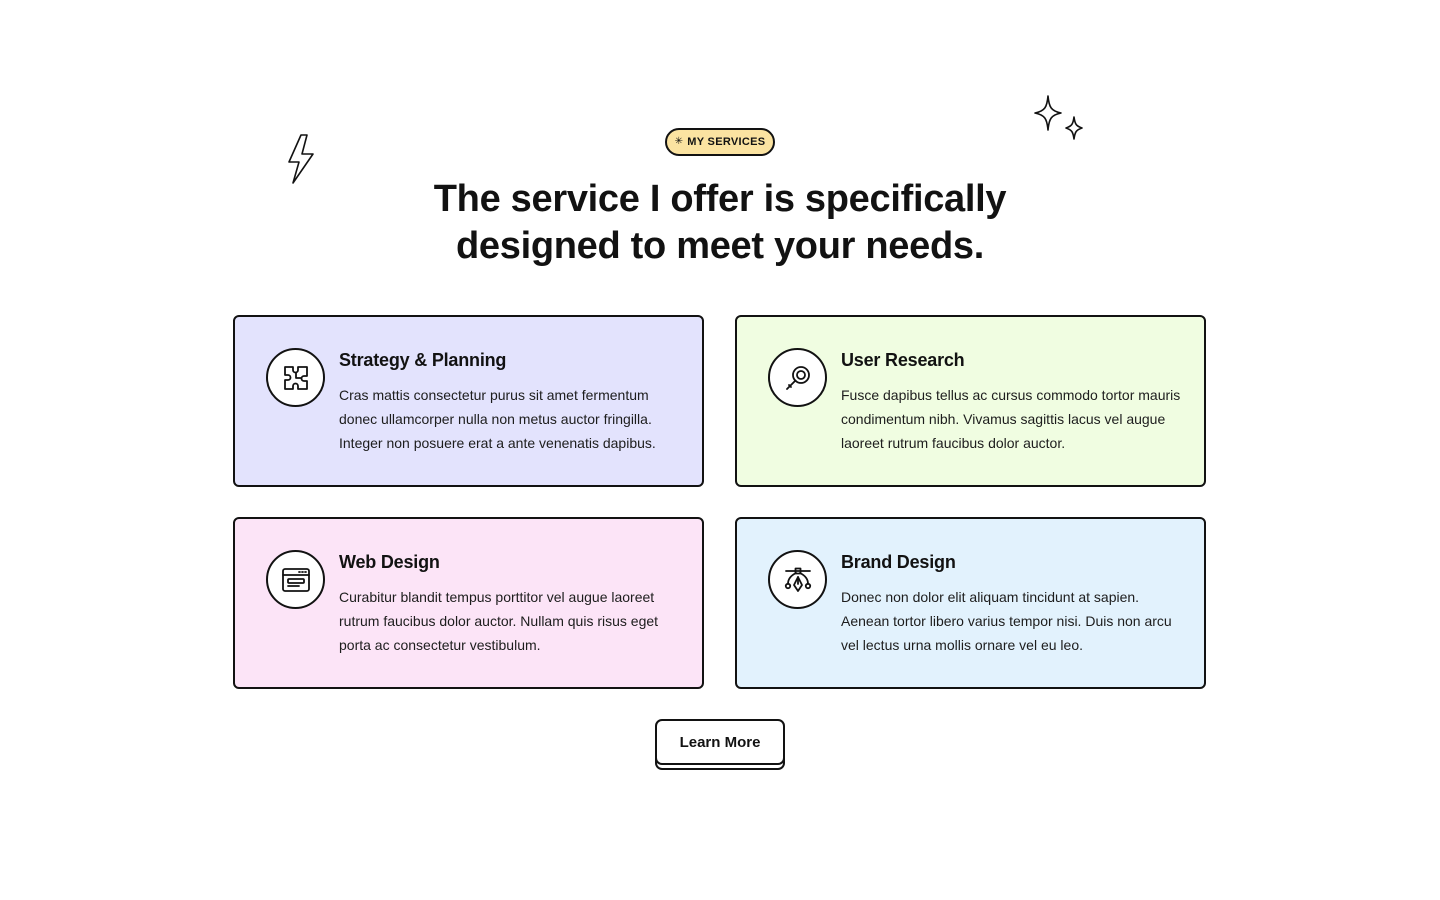 The image size is (1440, 900). What do you see at coordinates (423, 360) in the screenshot?
I see `service-title: Strategy & Planning` at bounding box center [423, 360].